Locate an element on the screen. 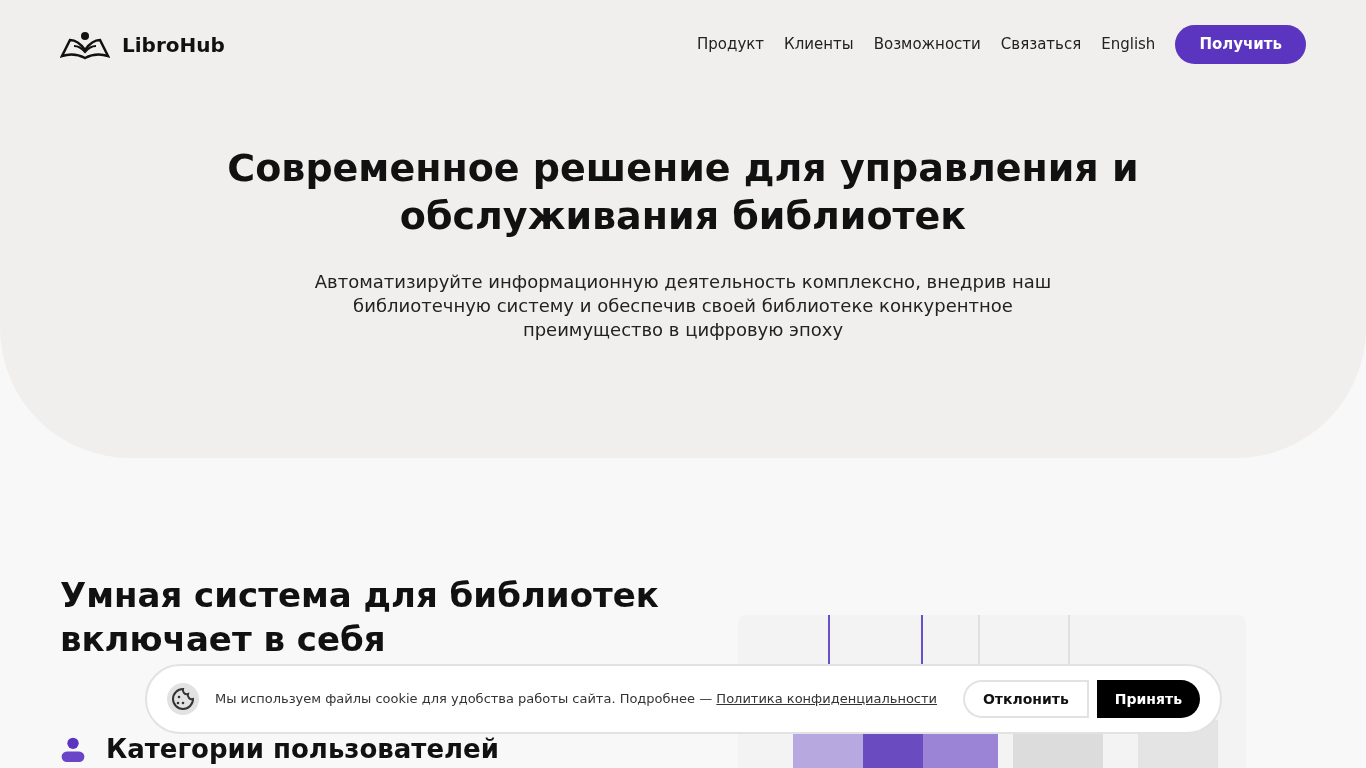 The height and width of the screenshot is (768, 1366). section-title: Умная система для библиотек включает в себя is located at coordinates (360, 617).